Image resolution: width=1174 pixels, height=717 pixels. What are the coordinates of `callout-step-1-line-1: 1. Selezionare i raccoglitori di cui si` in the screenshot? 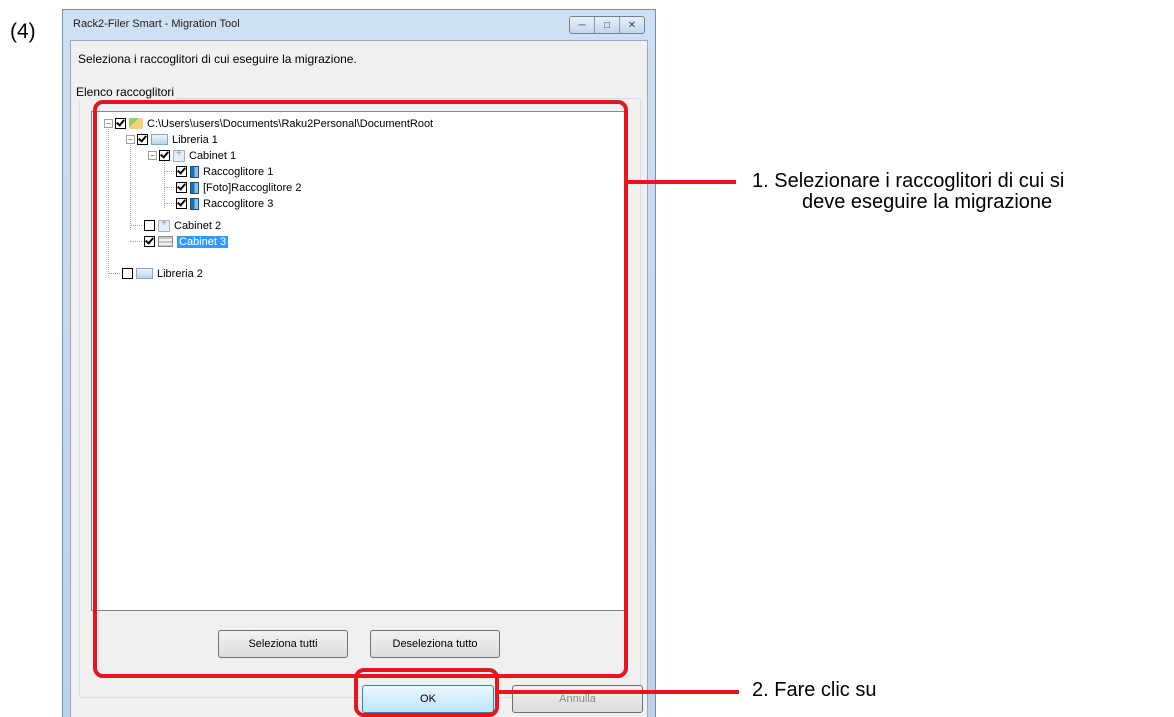 It's located at (908, 181).